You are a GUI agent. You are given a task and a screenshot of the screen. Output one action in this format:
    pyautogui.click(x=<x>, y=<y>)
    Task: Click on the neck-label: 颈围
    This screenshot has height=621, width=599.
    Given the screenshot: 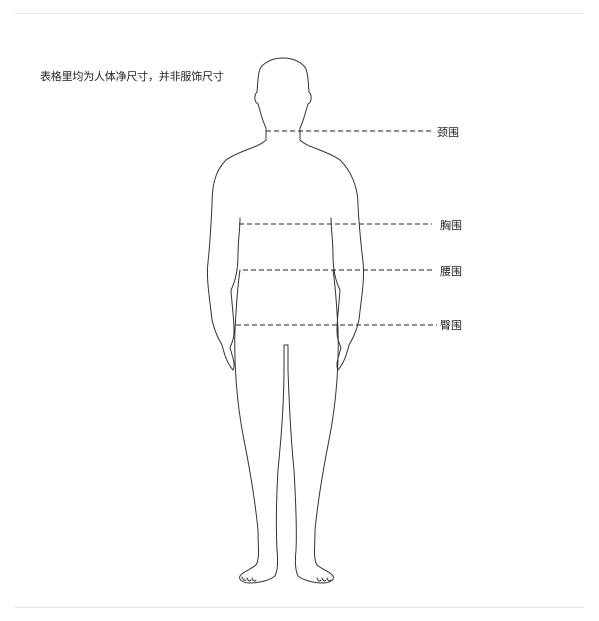 What is the action you would take?
    pyautogui.click(x=448, y=132)
    